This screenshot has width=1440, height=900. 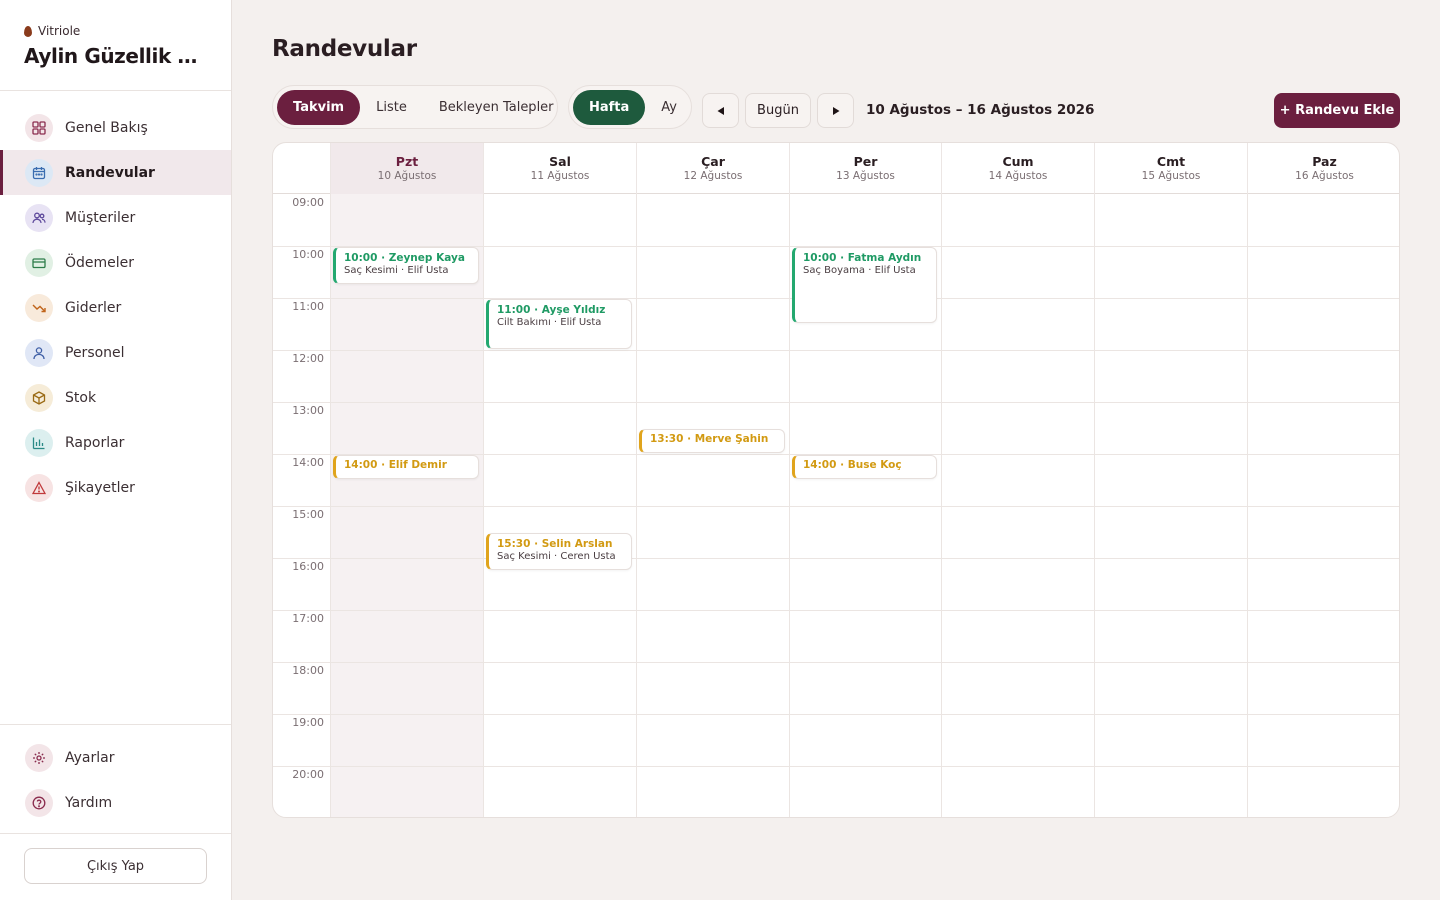 I want to click on day-header-paz: Paz 16 Ağustos, so click(x=1323, y=168).